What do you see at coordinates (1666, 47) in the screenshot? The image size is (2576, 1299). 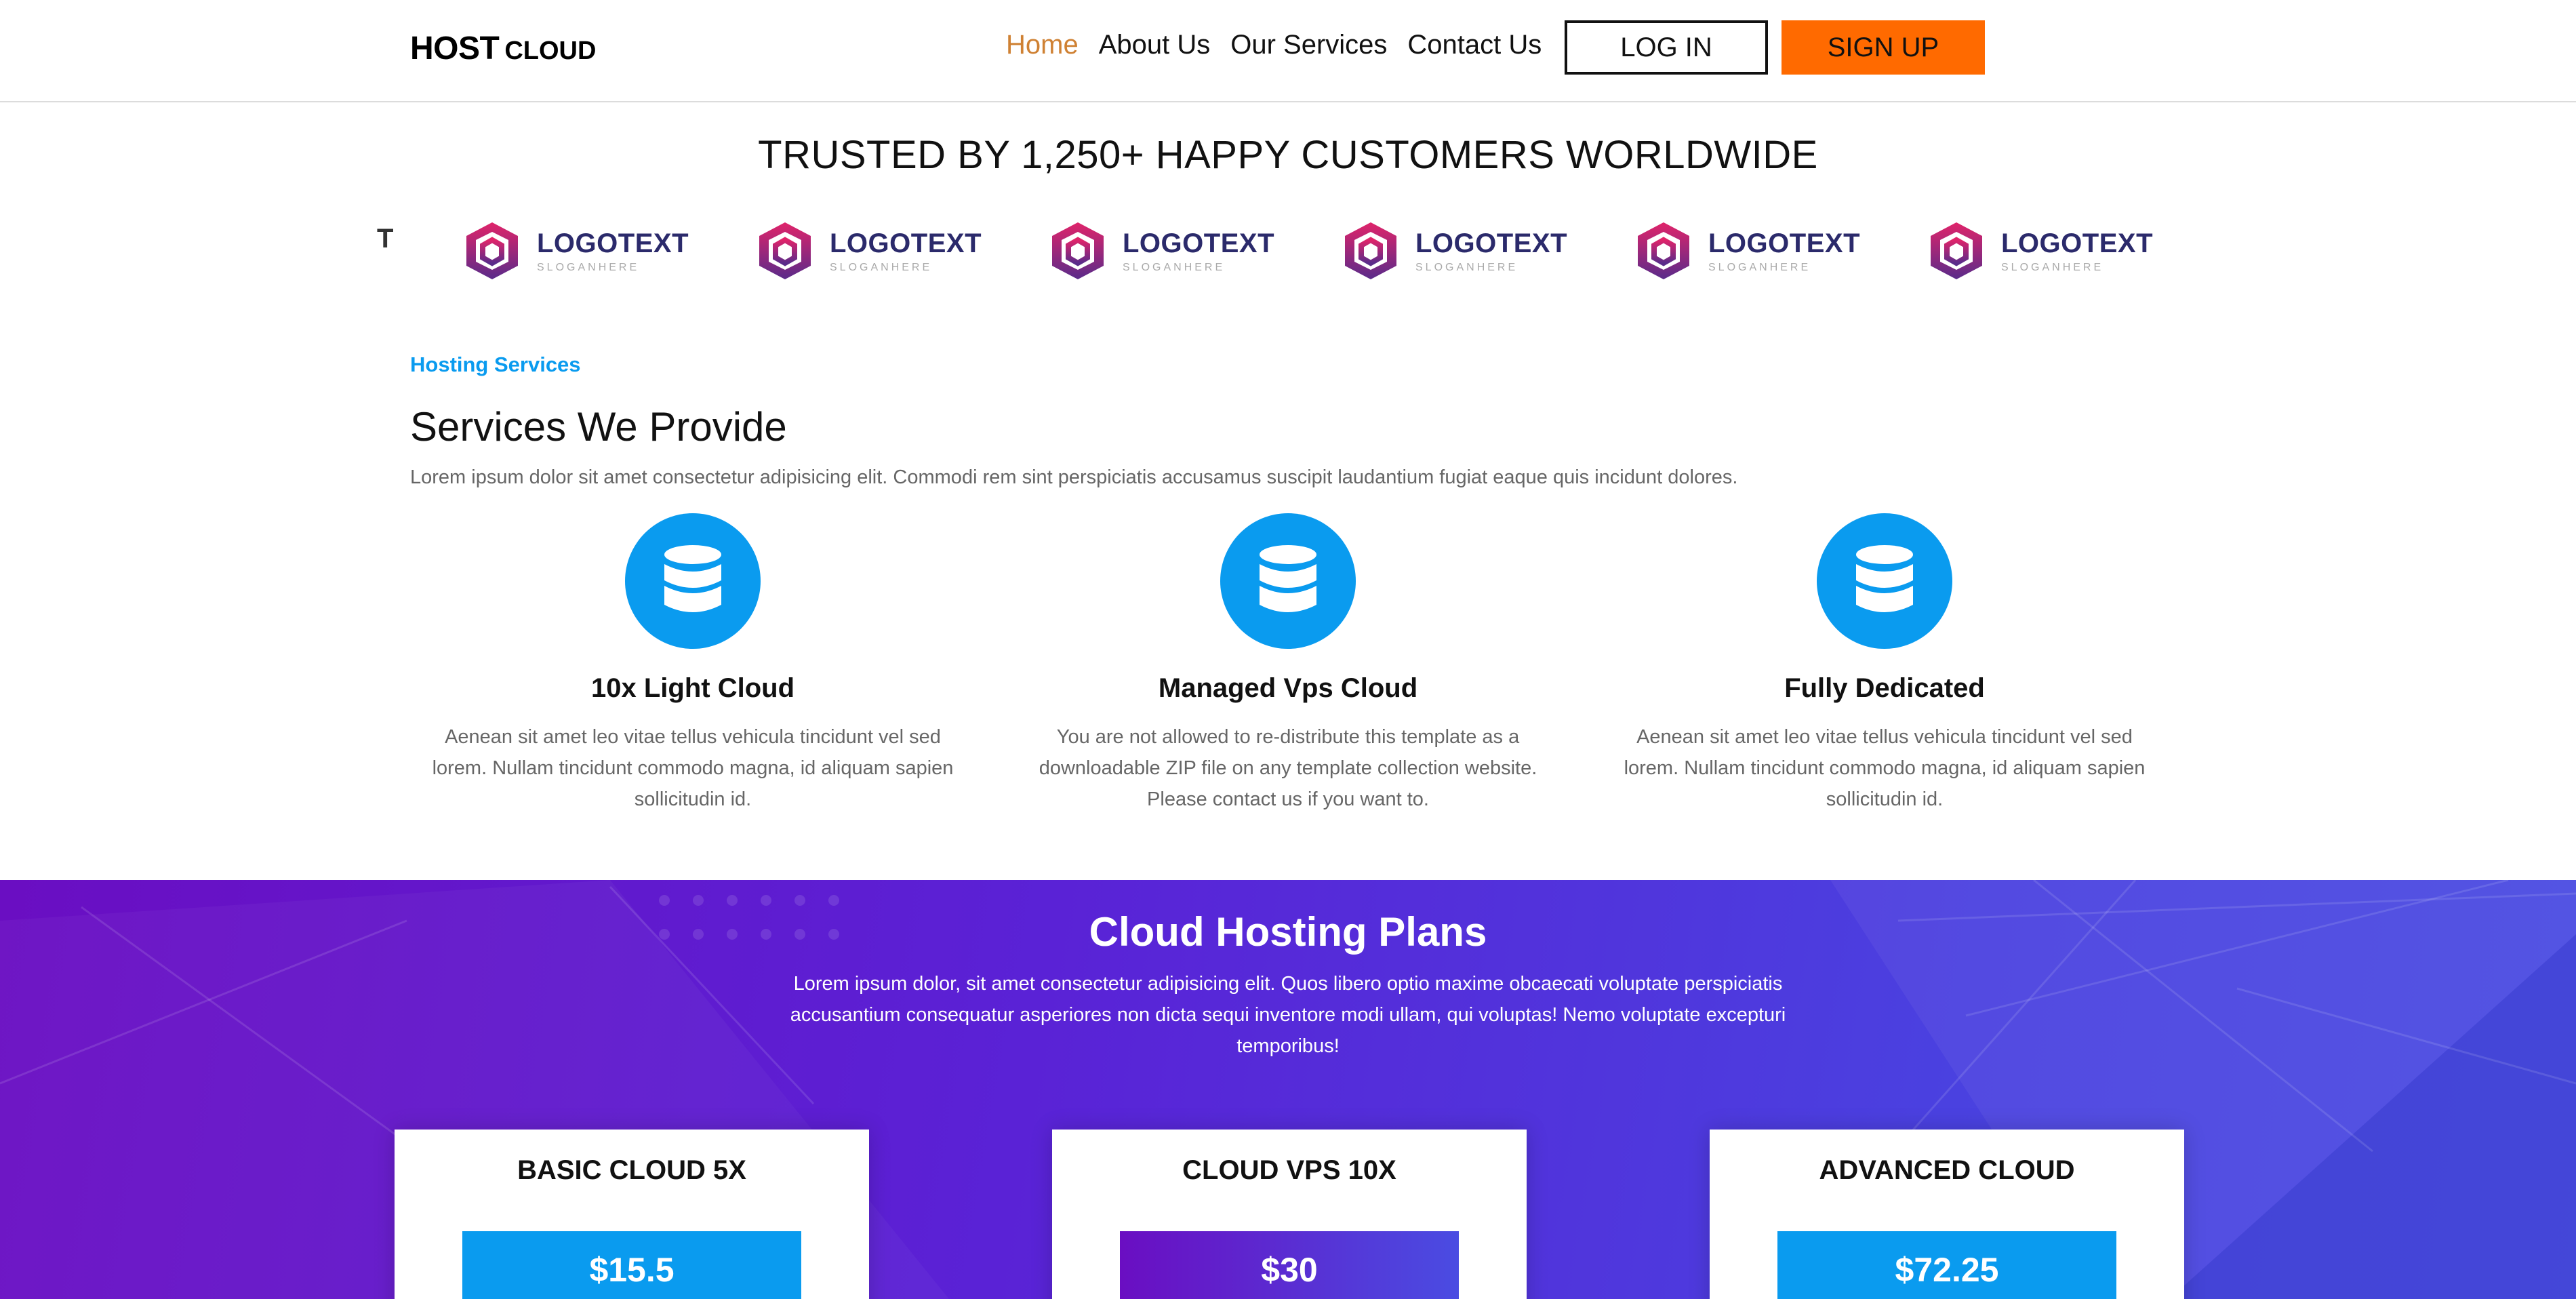 I see `login-button: LOG IN` at bounding box center [1666, 47].